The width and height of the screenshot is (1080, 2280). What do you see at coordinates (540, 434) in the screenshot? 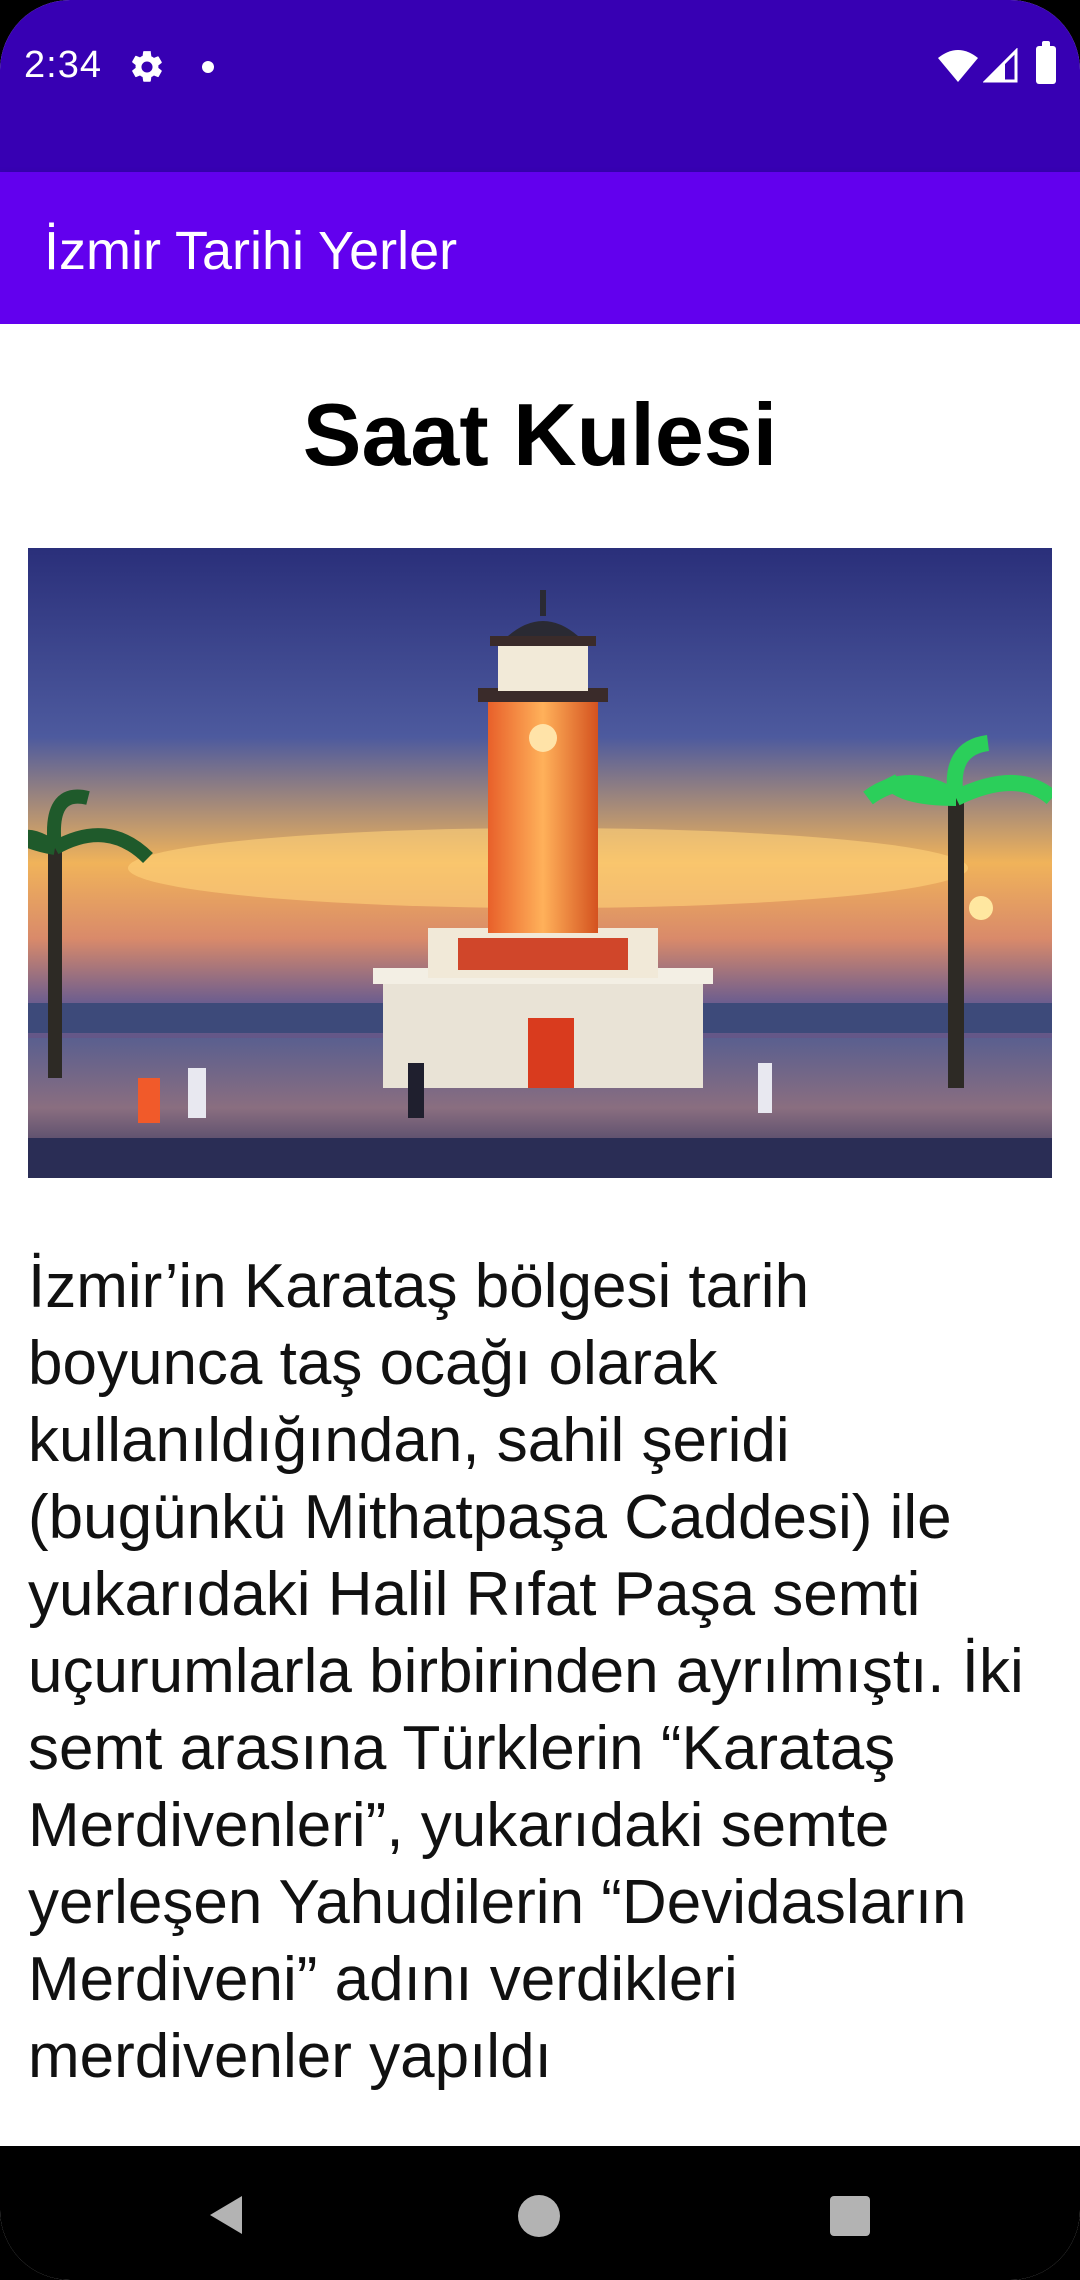
I see `place-title: Saat Kulesi` at bounding box center [540, 434].